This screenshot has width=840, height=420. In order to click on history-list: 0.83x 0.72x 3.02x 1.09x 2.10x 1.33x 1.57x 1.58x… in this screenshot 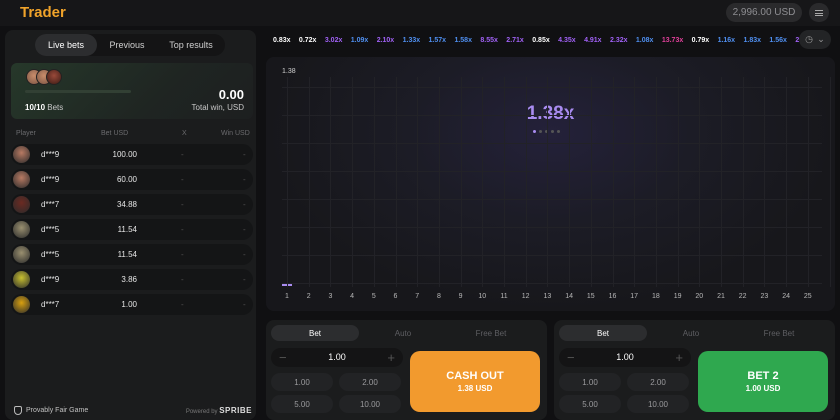, I will do `click(543, 40)`.